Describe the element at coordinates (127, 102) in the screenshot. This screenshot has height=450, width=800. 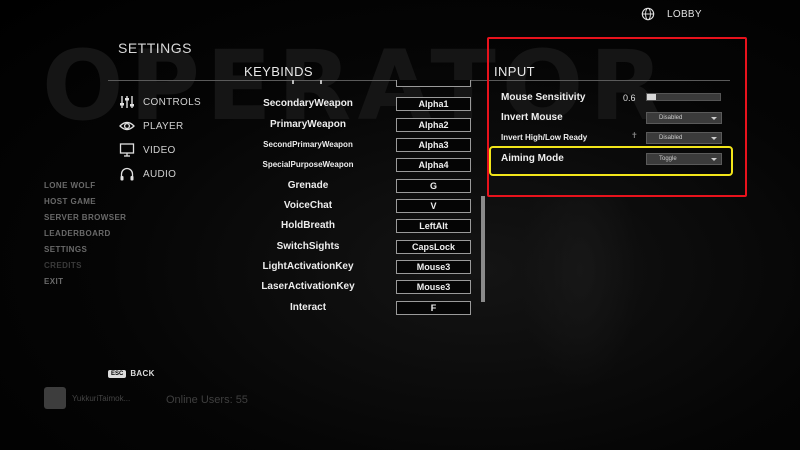
I see `sliders-icon` at that location.